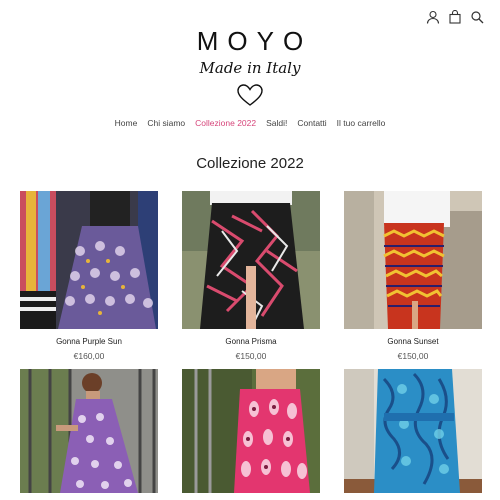  Describe the element at coordinates (477, 17) in the screenshot. I see `search-icon` at that location.